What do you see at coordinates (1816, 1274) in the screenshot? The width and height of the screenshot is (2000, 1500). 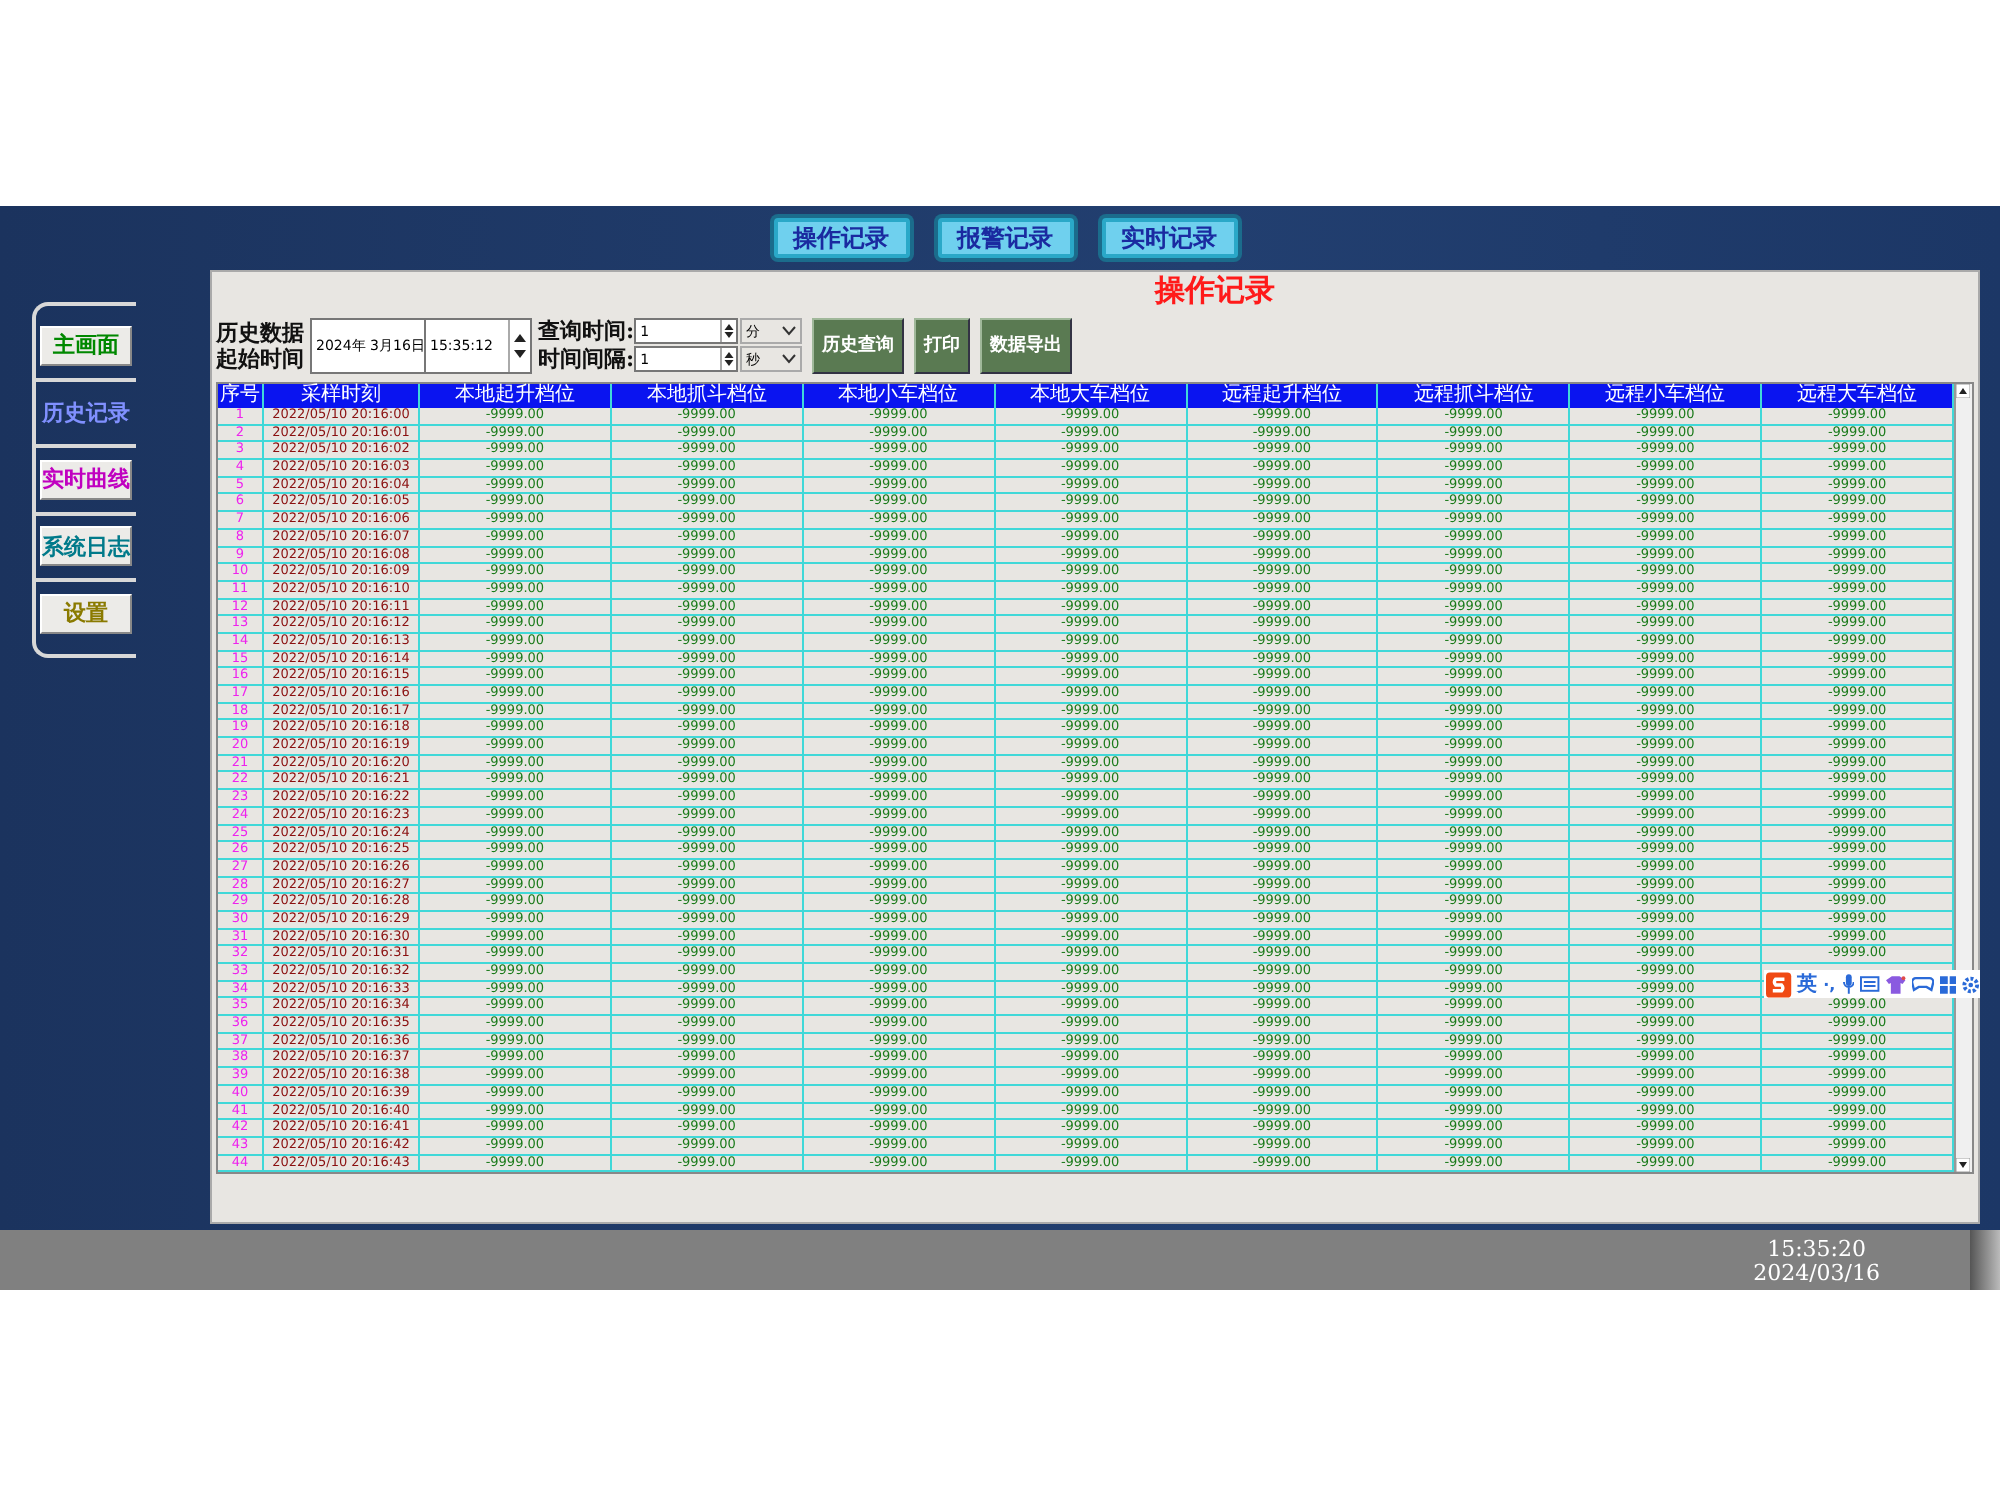 I see `clock-date: 2024/03/16` at bounding box center [1816, 1274].